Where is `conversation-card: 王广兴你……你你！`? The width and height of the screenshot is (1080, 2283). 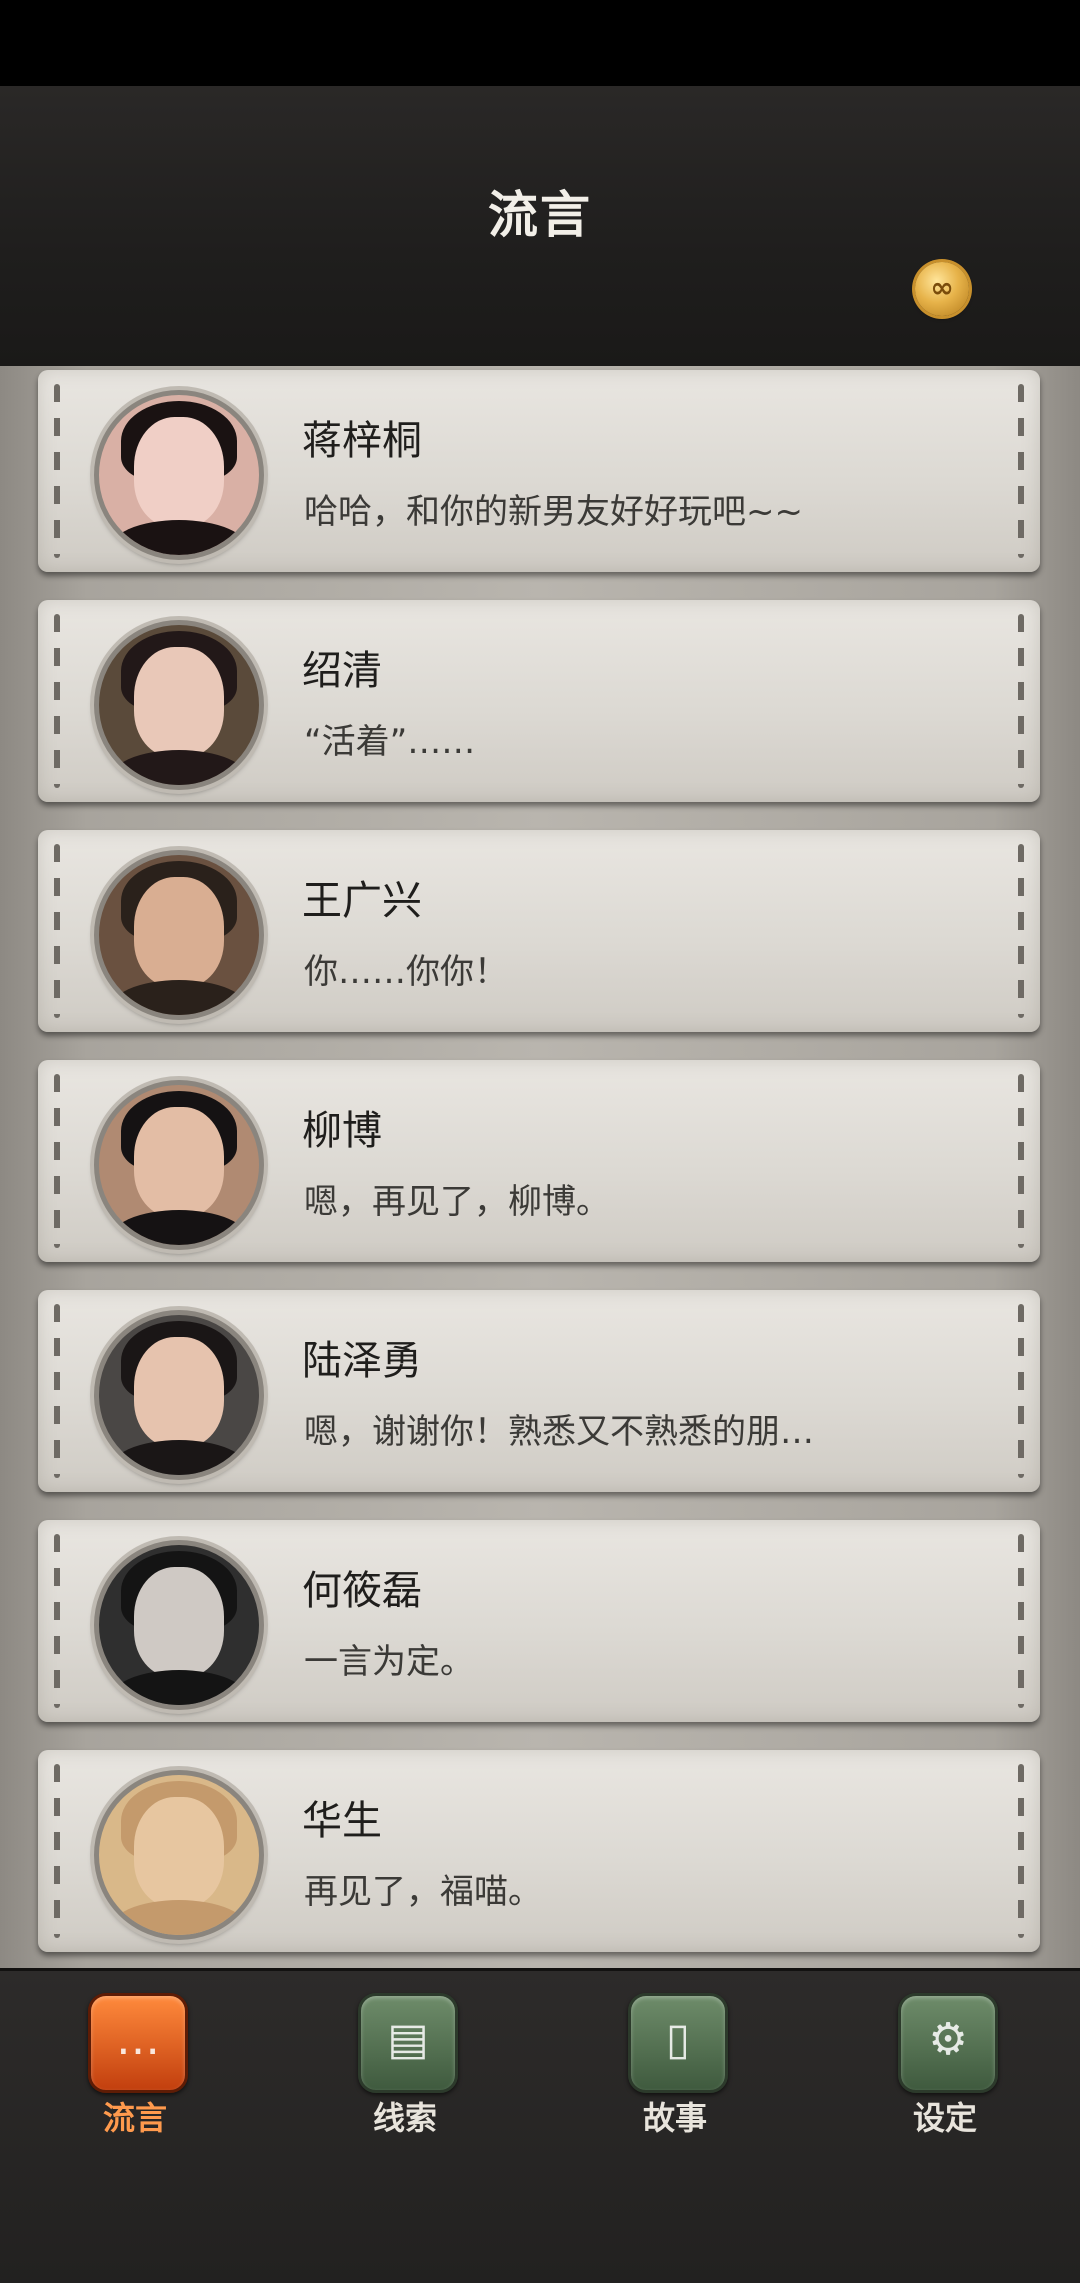
conversation-card: 王广兴你……你你！ is located at coordinates (539, 931).